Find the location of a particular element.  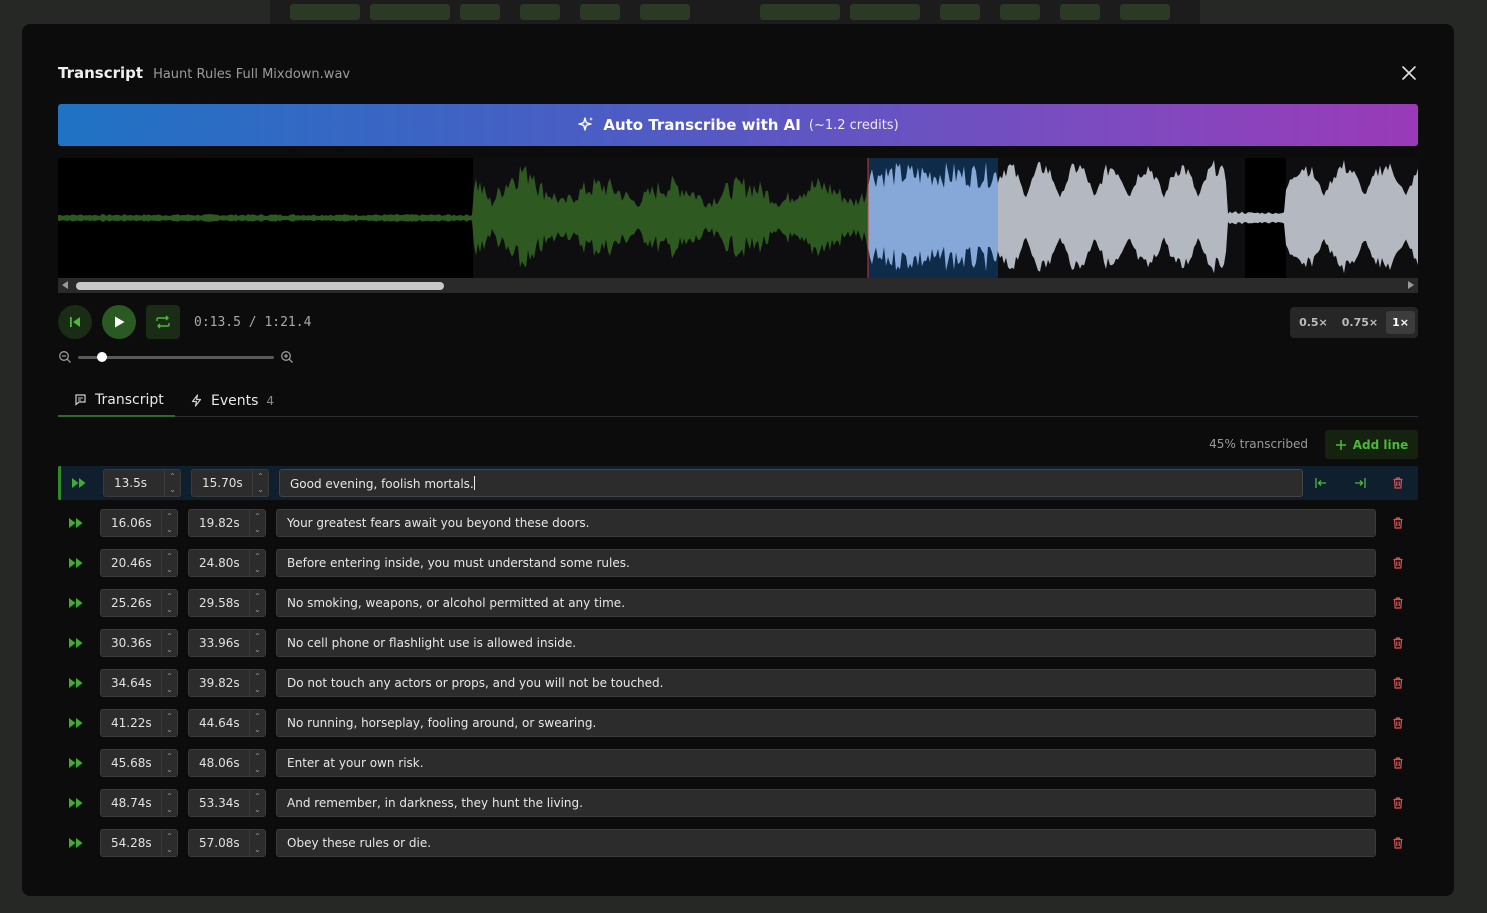

end-time-field: 44.64s ⌃ ⌄ is located at coordinates (227, 723).